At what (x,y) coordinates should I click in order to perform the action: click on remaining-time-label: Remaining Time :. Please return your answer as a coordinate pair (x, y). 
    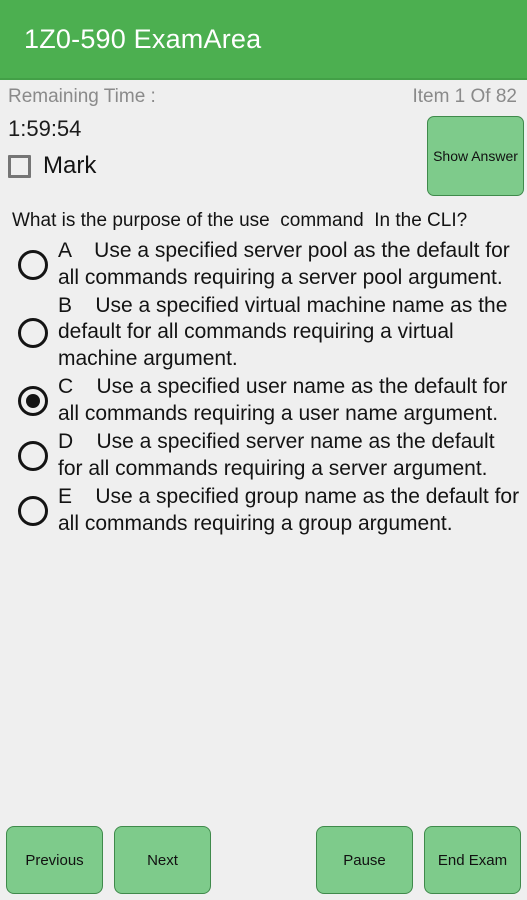
    Looking at the image, I should click on (82, 96).